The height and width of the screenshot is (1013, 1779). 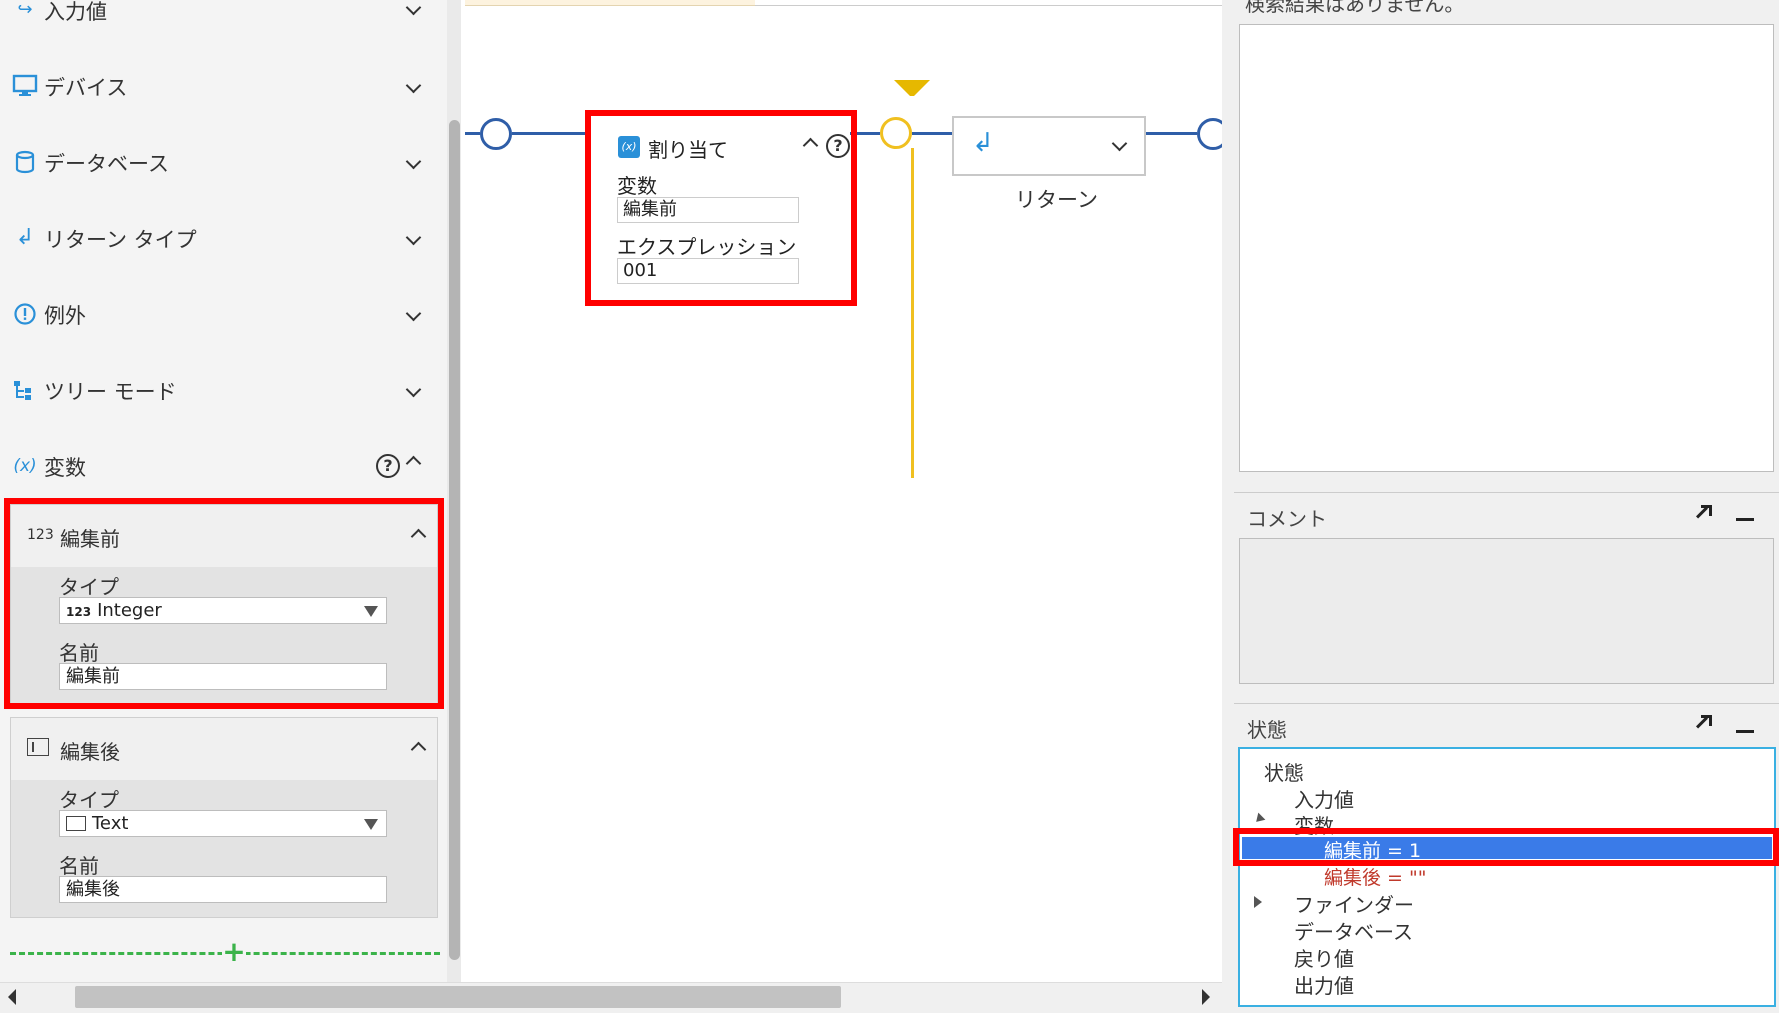 I want to click on comment-box, so click(x=1506, y=611).